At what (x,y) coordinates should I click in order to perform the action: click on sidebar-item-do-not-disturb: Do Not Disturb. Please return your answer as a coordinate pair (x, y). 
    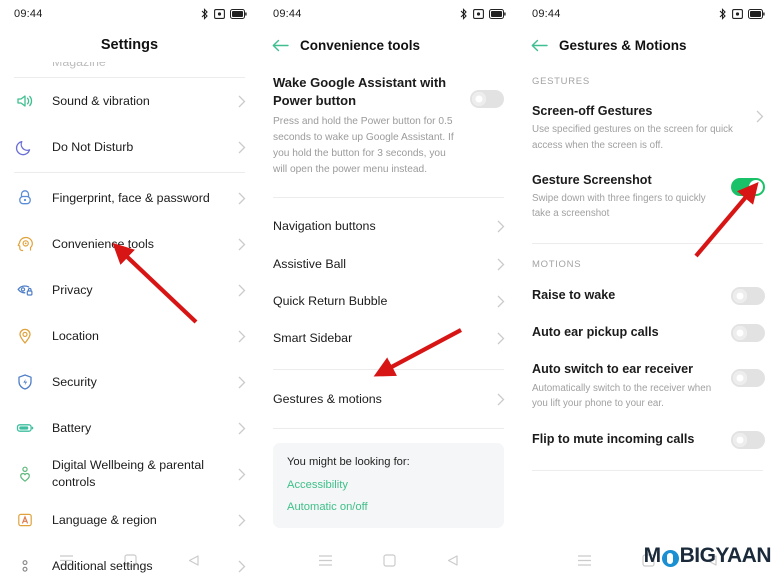
    Looking at the image, I should click on (129, 147).